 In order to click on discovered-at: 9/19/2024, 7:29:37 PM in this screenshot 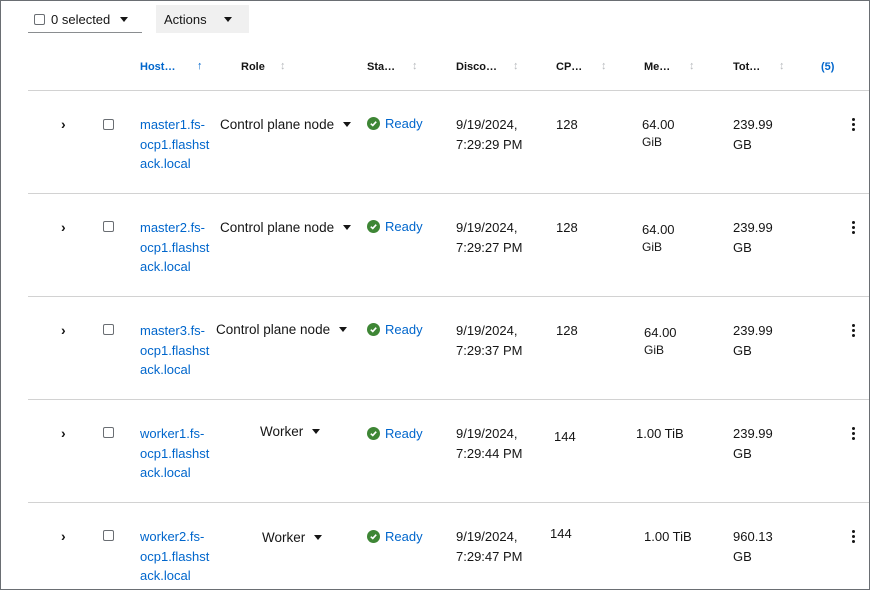, I will do `click(489, 340)`.